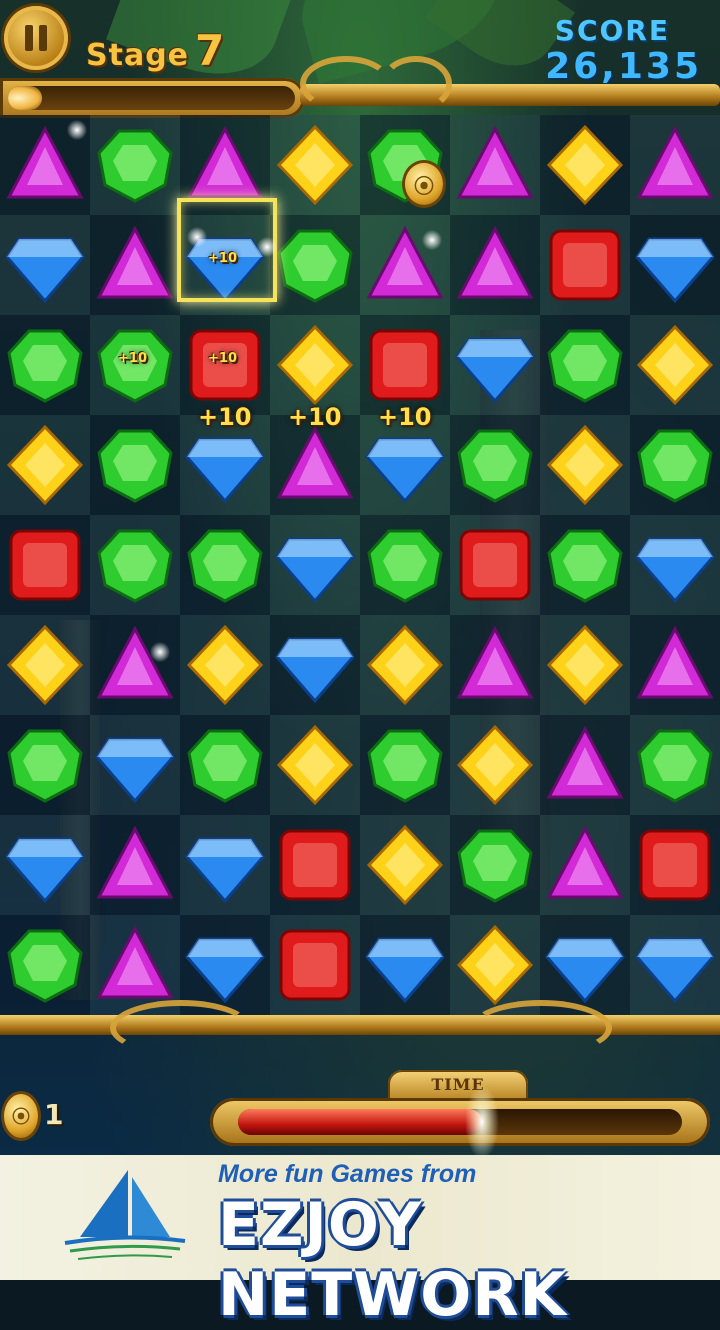  What do you see at coordinates (360, 1122) in the screenshot?
I see `time-bar-fill` at bounding box center [360, 1122].